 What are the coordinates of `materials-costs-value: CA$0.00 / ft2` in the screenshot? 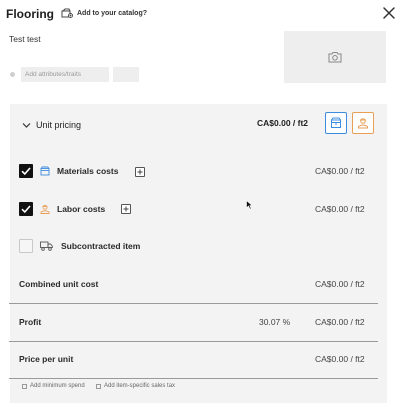 It's located at (340, 171).